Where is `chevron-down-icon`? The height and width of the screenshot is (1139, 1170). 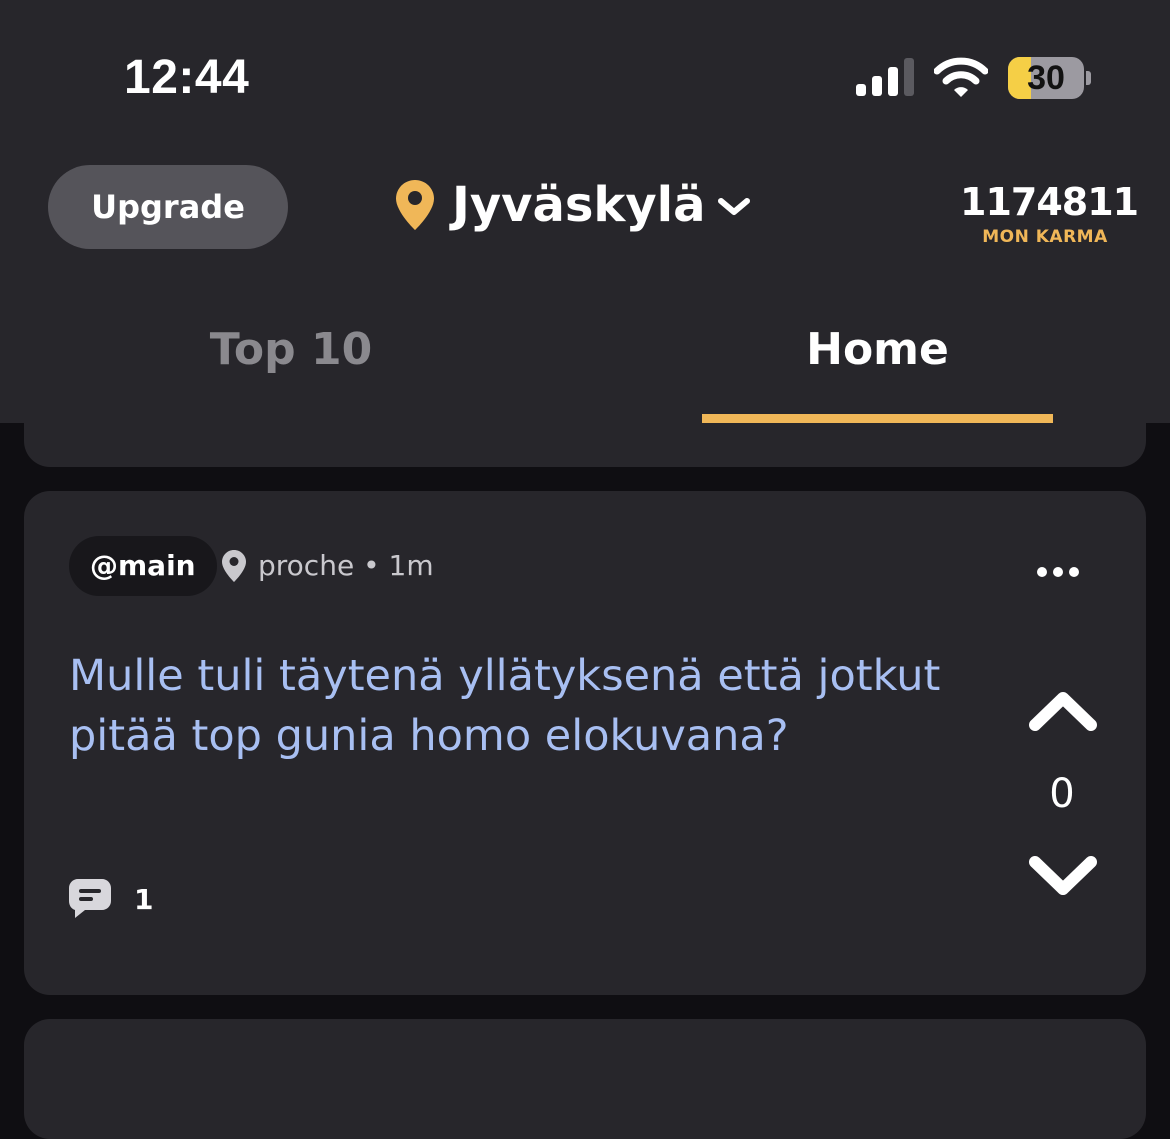 chevron-down-icon is located at coordinates (734, 206).